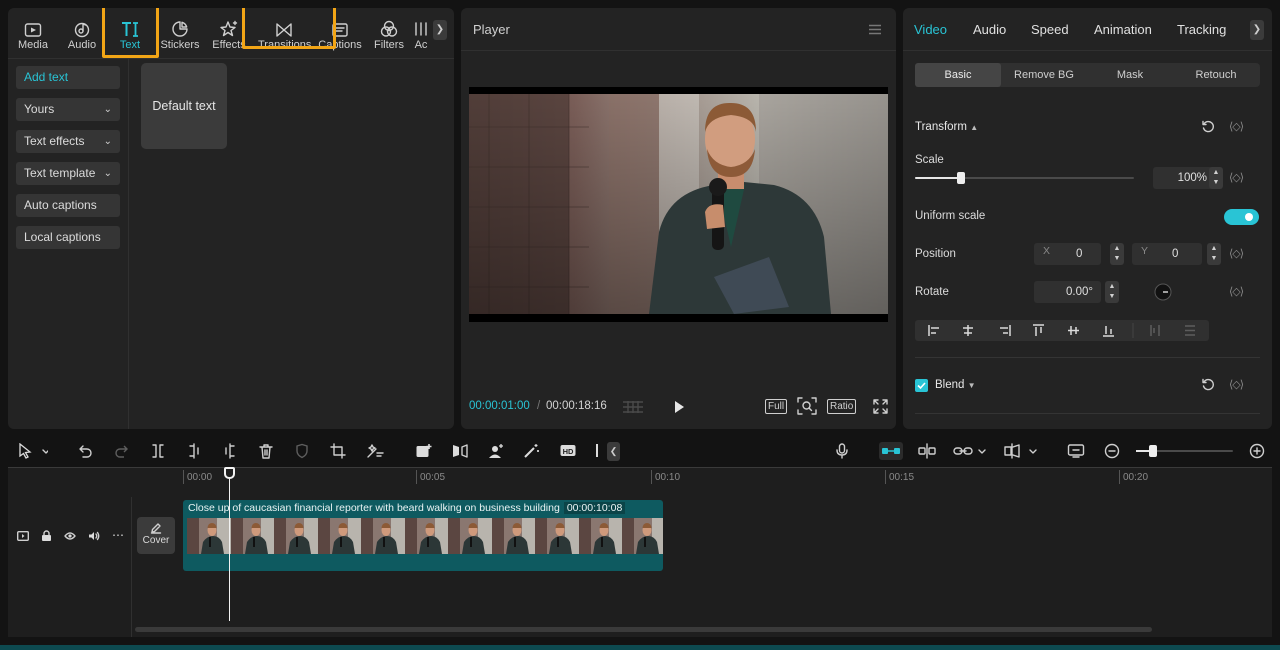 The width and height of the screenshot is (1280, 650). I want to click on select-tool-button, so click(33, 451).